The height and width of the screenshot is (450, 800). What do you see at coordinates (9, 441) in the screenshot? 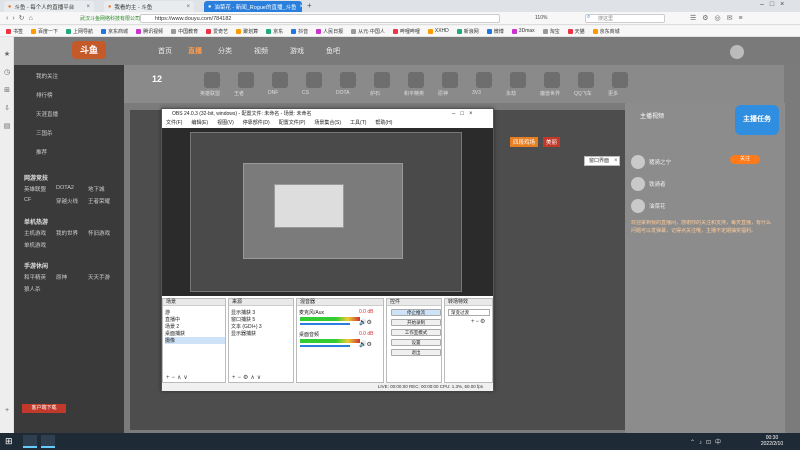
I see `windows-start-icon: ⊞` at bounding box center [9, 441].